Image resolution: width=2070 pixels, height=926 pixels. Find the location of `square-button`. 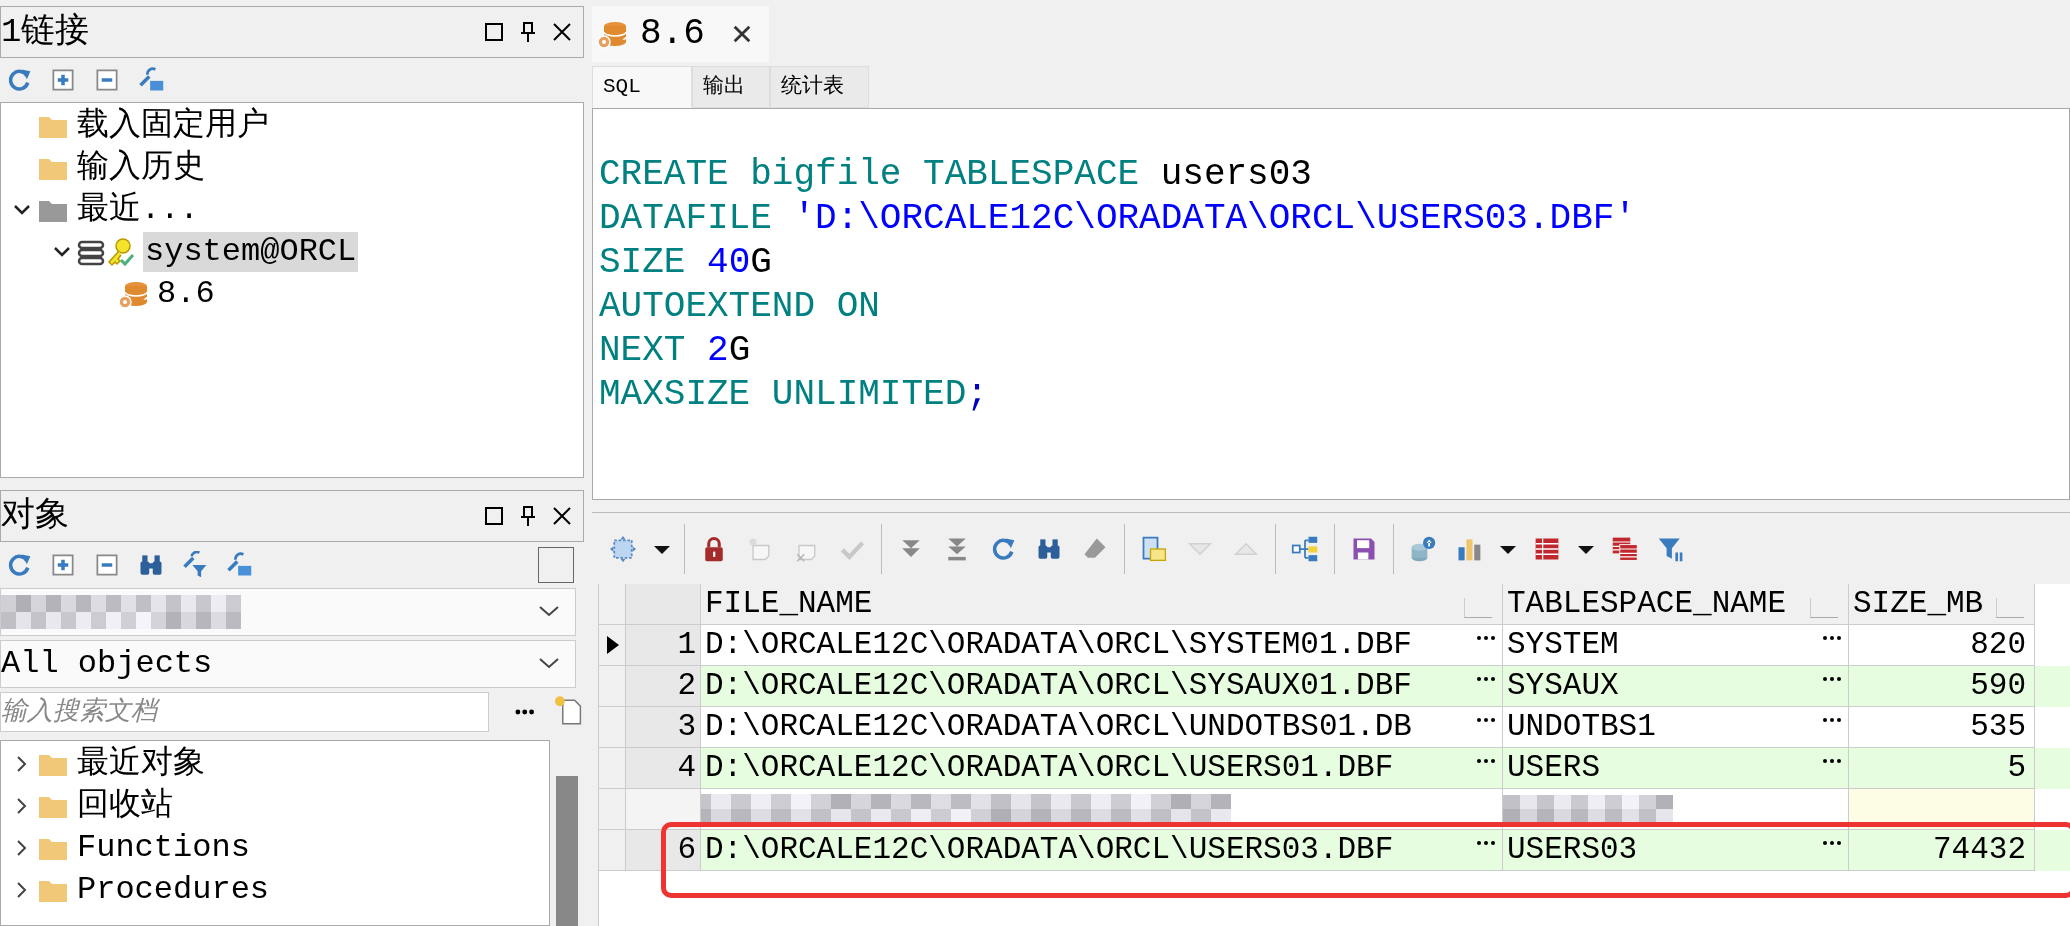

square-button is located at coordinates (556, 565).